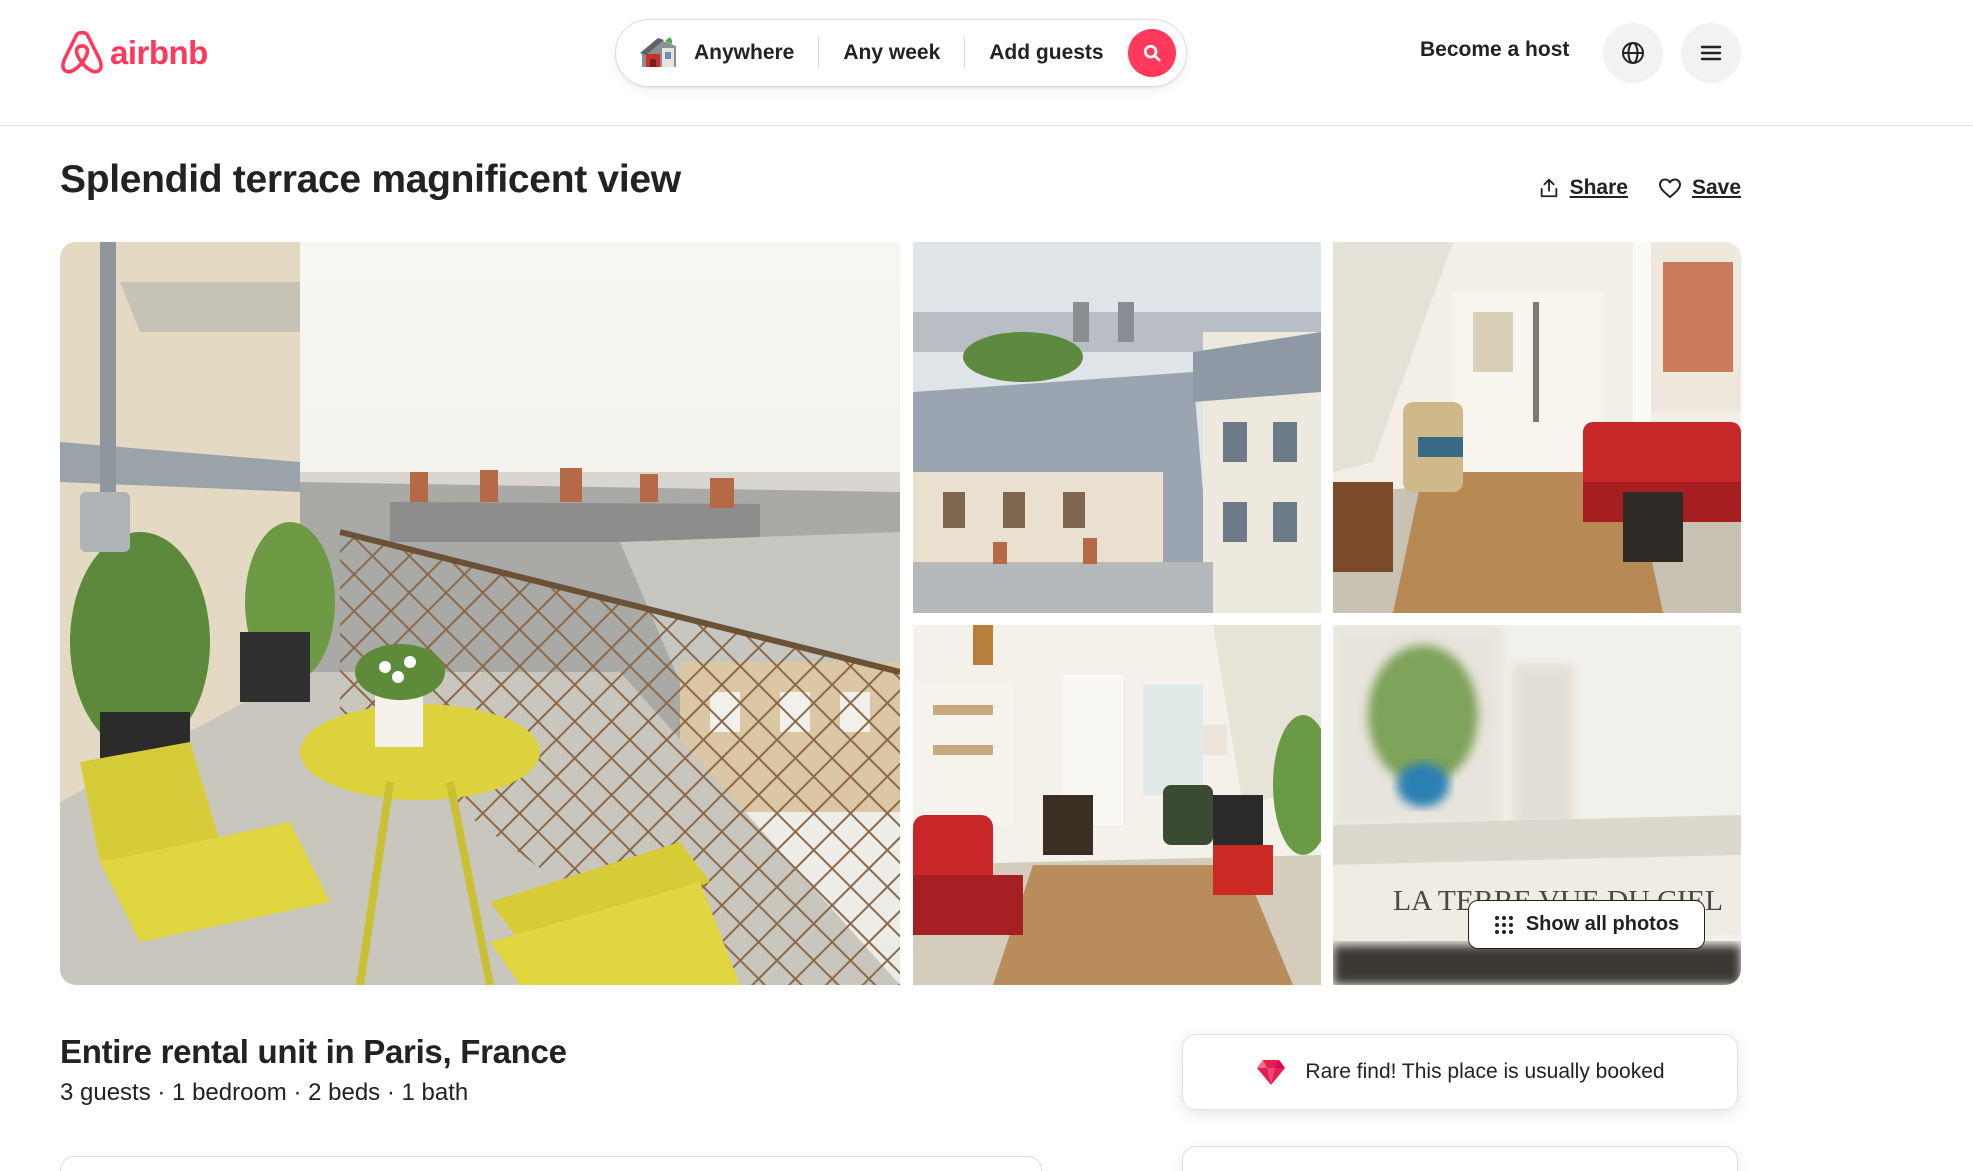 The height and width of the screenshot is (1171, 1973). I want to click on diamond-icon, so click(1271, 1072).